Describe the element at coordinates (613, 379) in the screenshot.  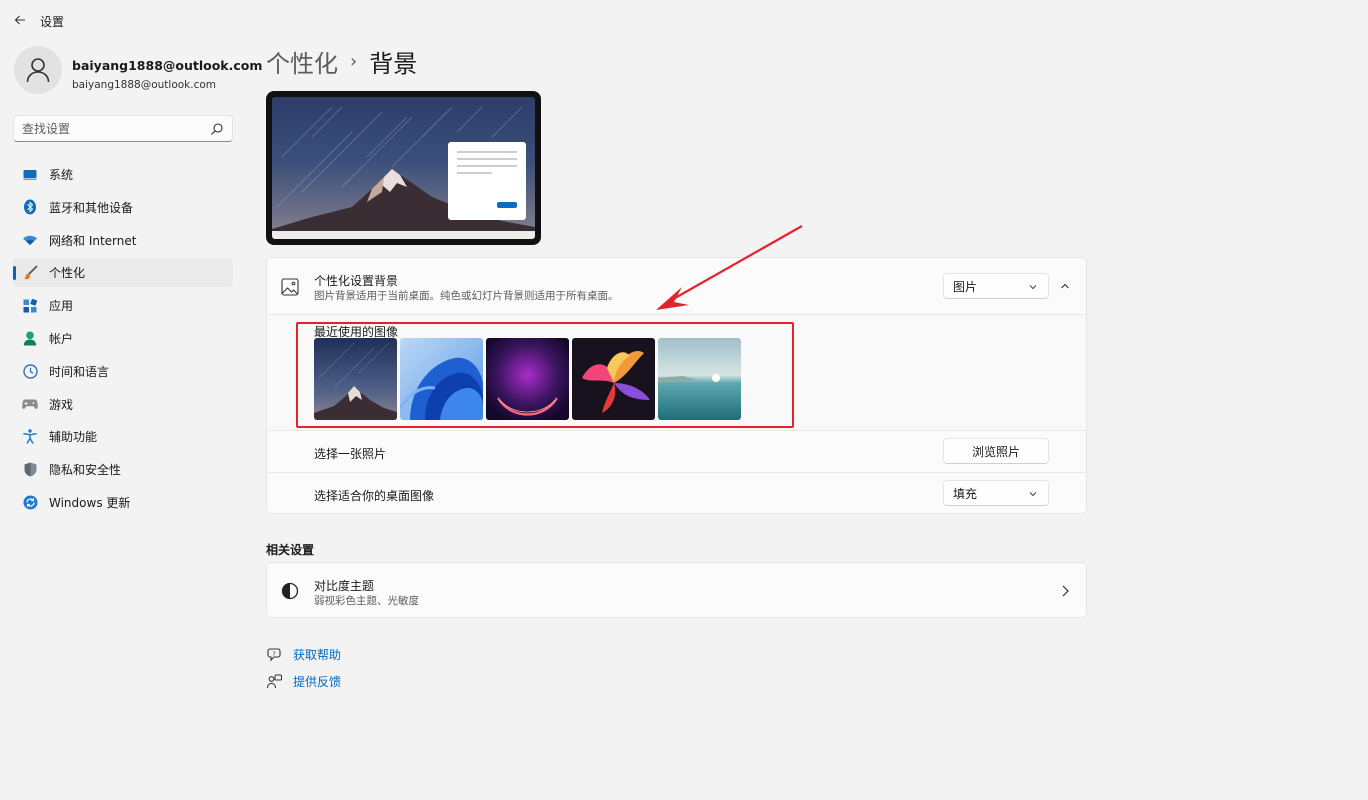
I see `recent-image-colorful-flower` at that location.